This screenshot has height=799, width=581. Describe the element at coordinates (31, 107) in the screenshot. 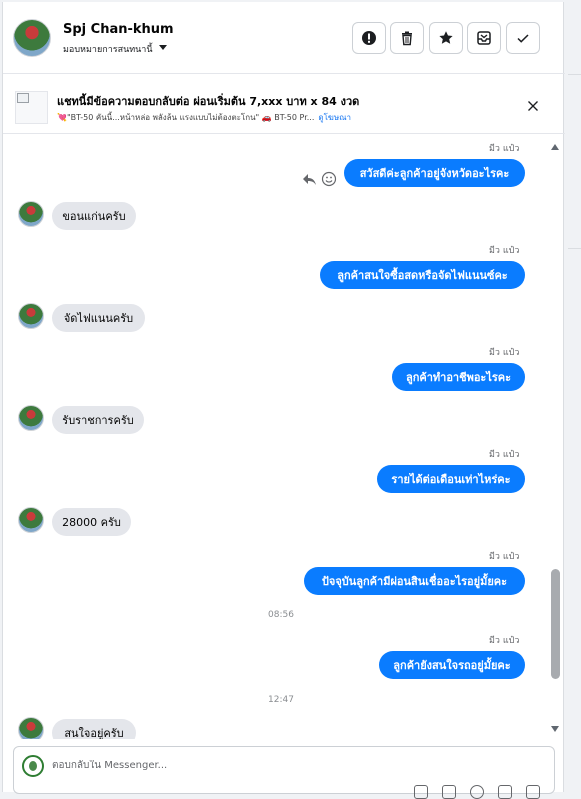

I see `ad-thumbnail-image` at that location.